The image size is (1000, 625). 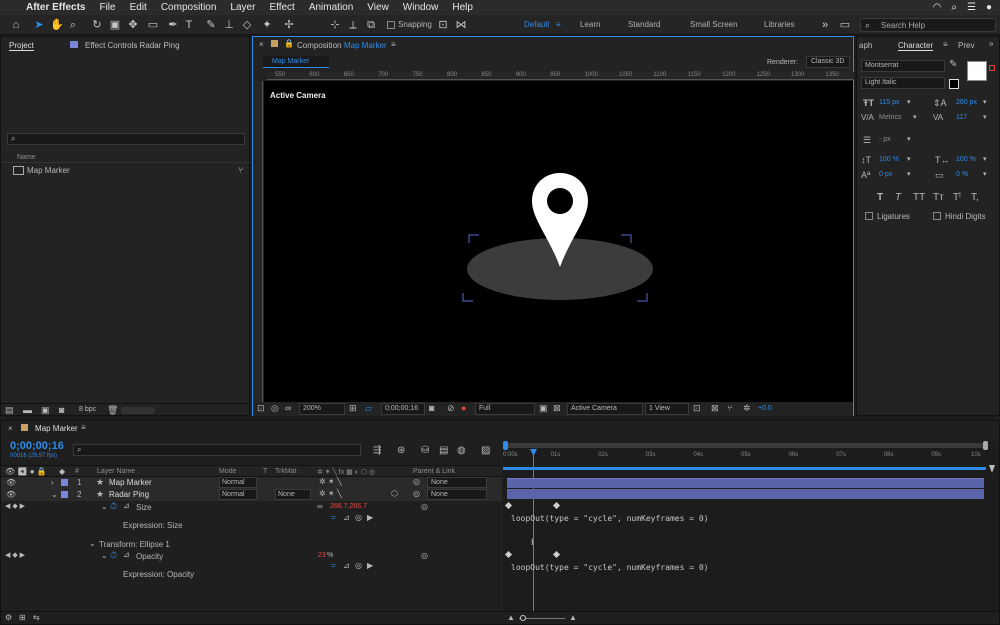 What do you see at coordinates (10, 428) in the screenshot?
I see `close-icon: ×` at bounding box center [10, 428].